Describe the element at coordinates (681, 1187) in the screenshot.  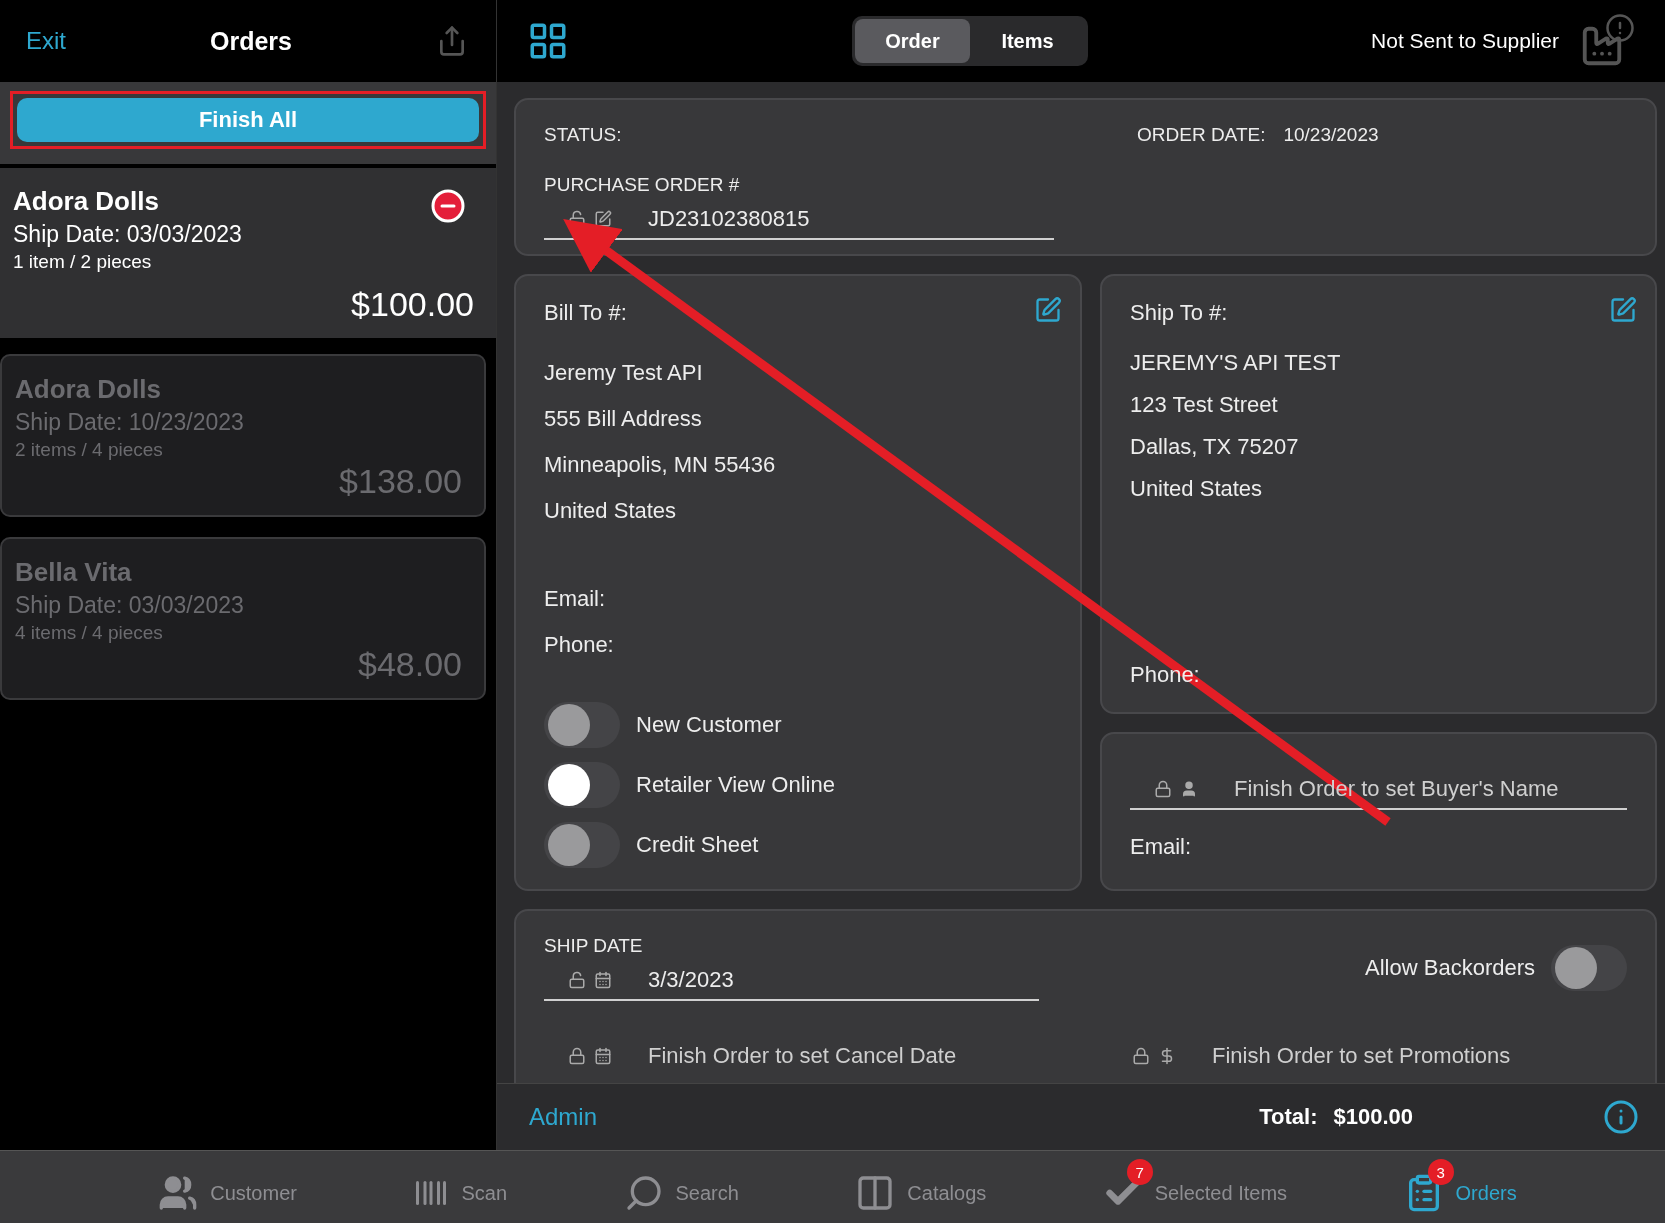
I see `tab-bar-item: Search` at that location.